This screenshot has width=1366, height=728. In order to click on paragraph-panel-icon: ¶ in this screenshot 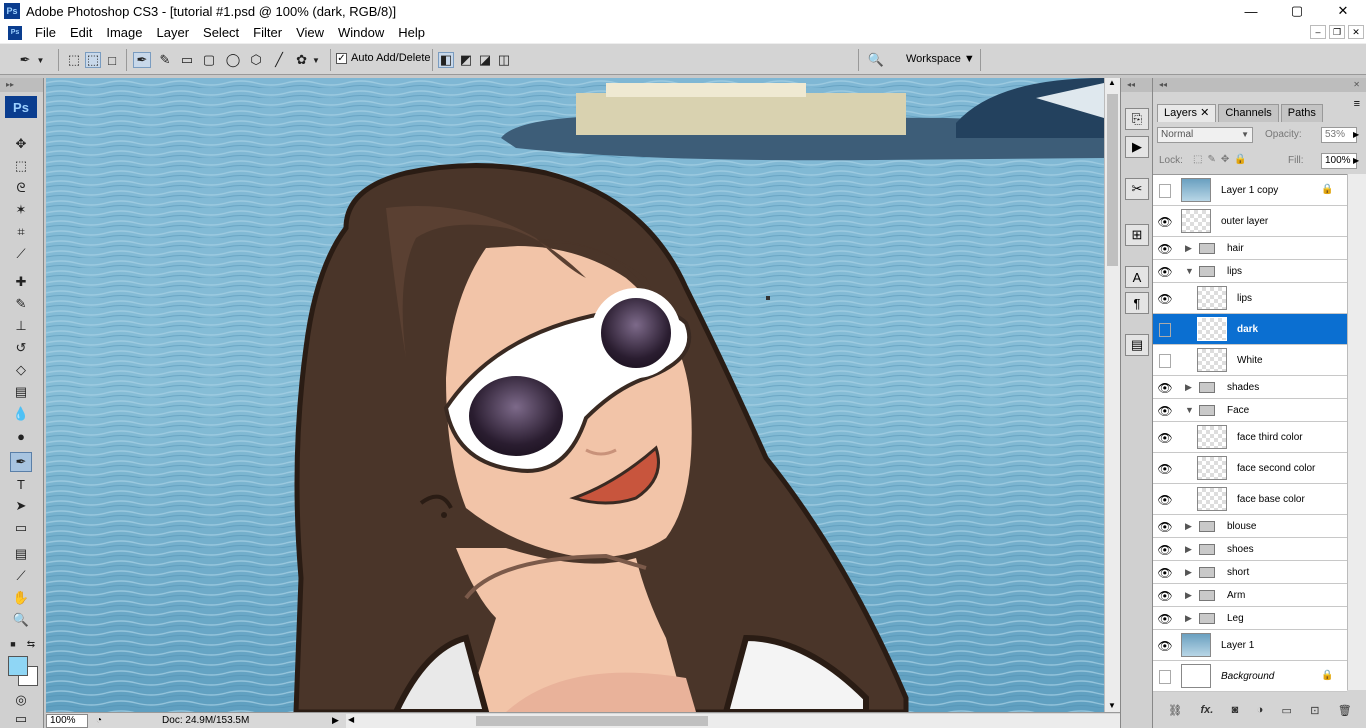, I will do `click(1137, 303)`.